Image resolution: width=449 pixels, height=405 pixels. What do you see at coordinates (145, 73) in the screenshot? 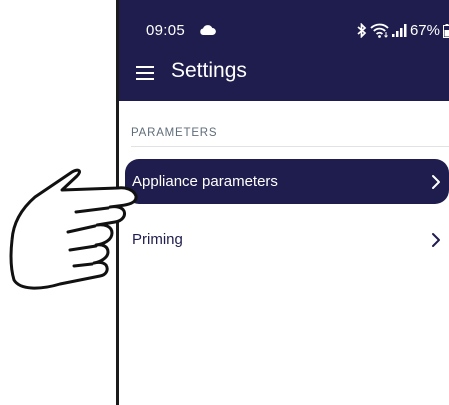
I see `hamburger-menu-icon` at bounding box center [145, 73].